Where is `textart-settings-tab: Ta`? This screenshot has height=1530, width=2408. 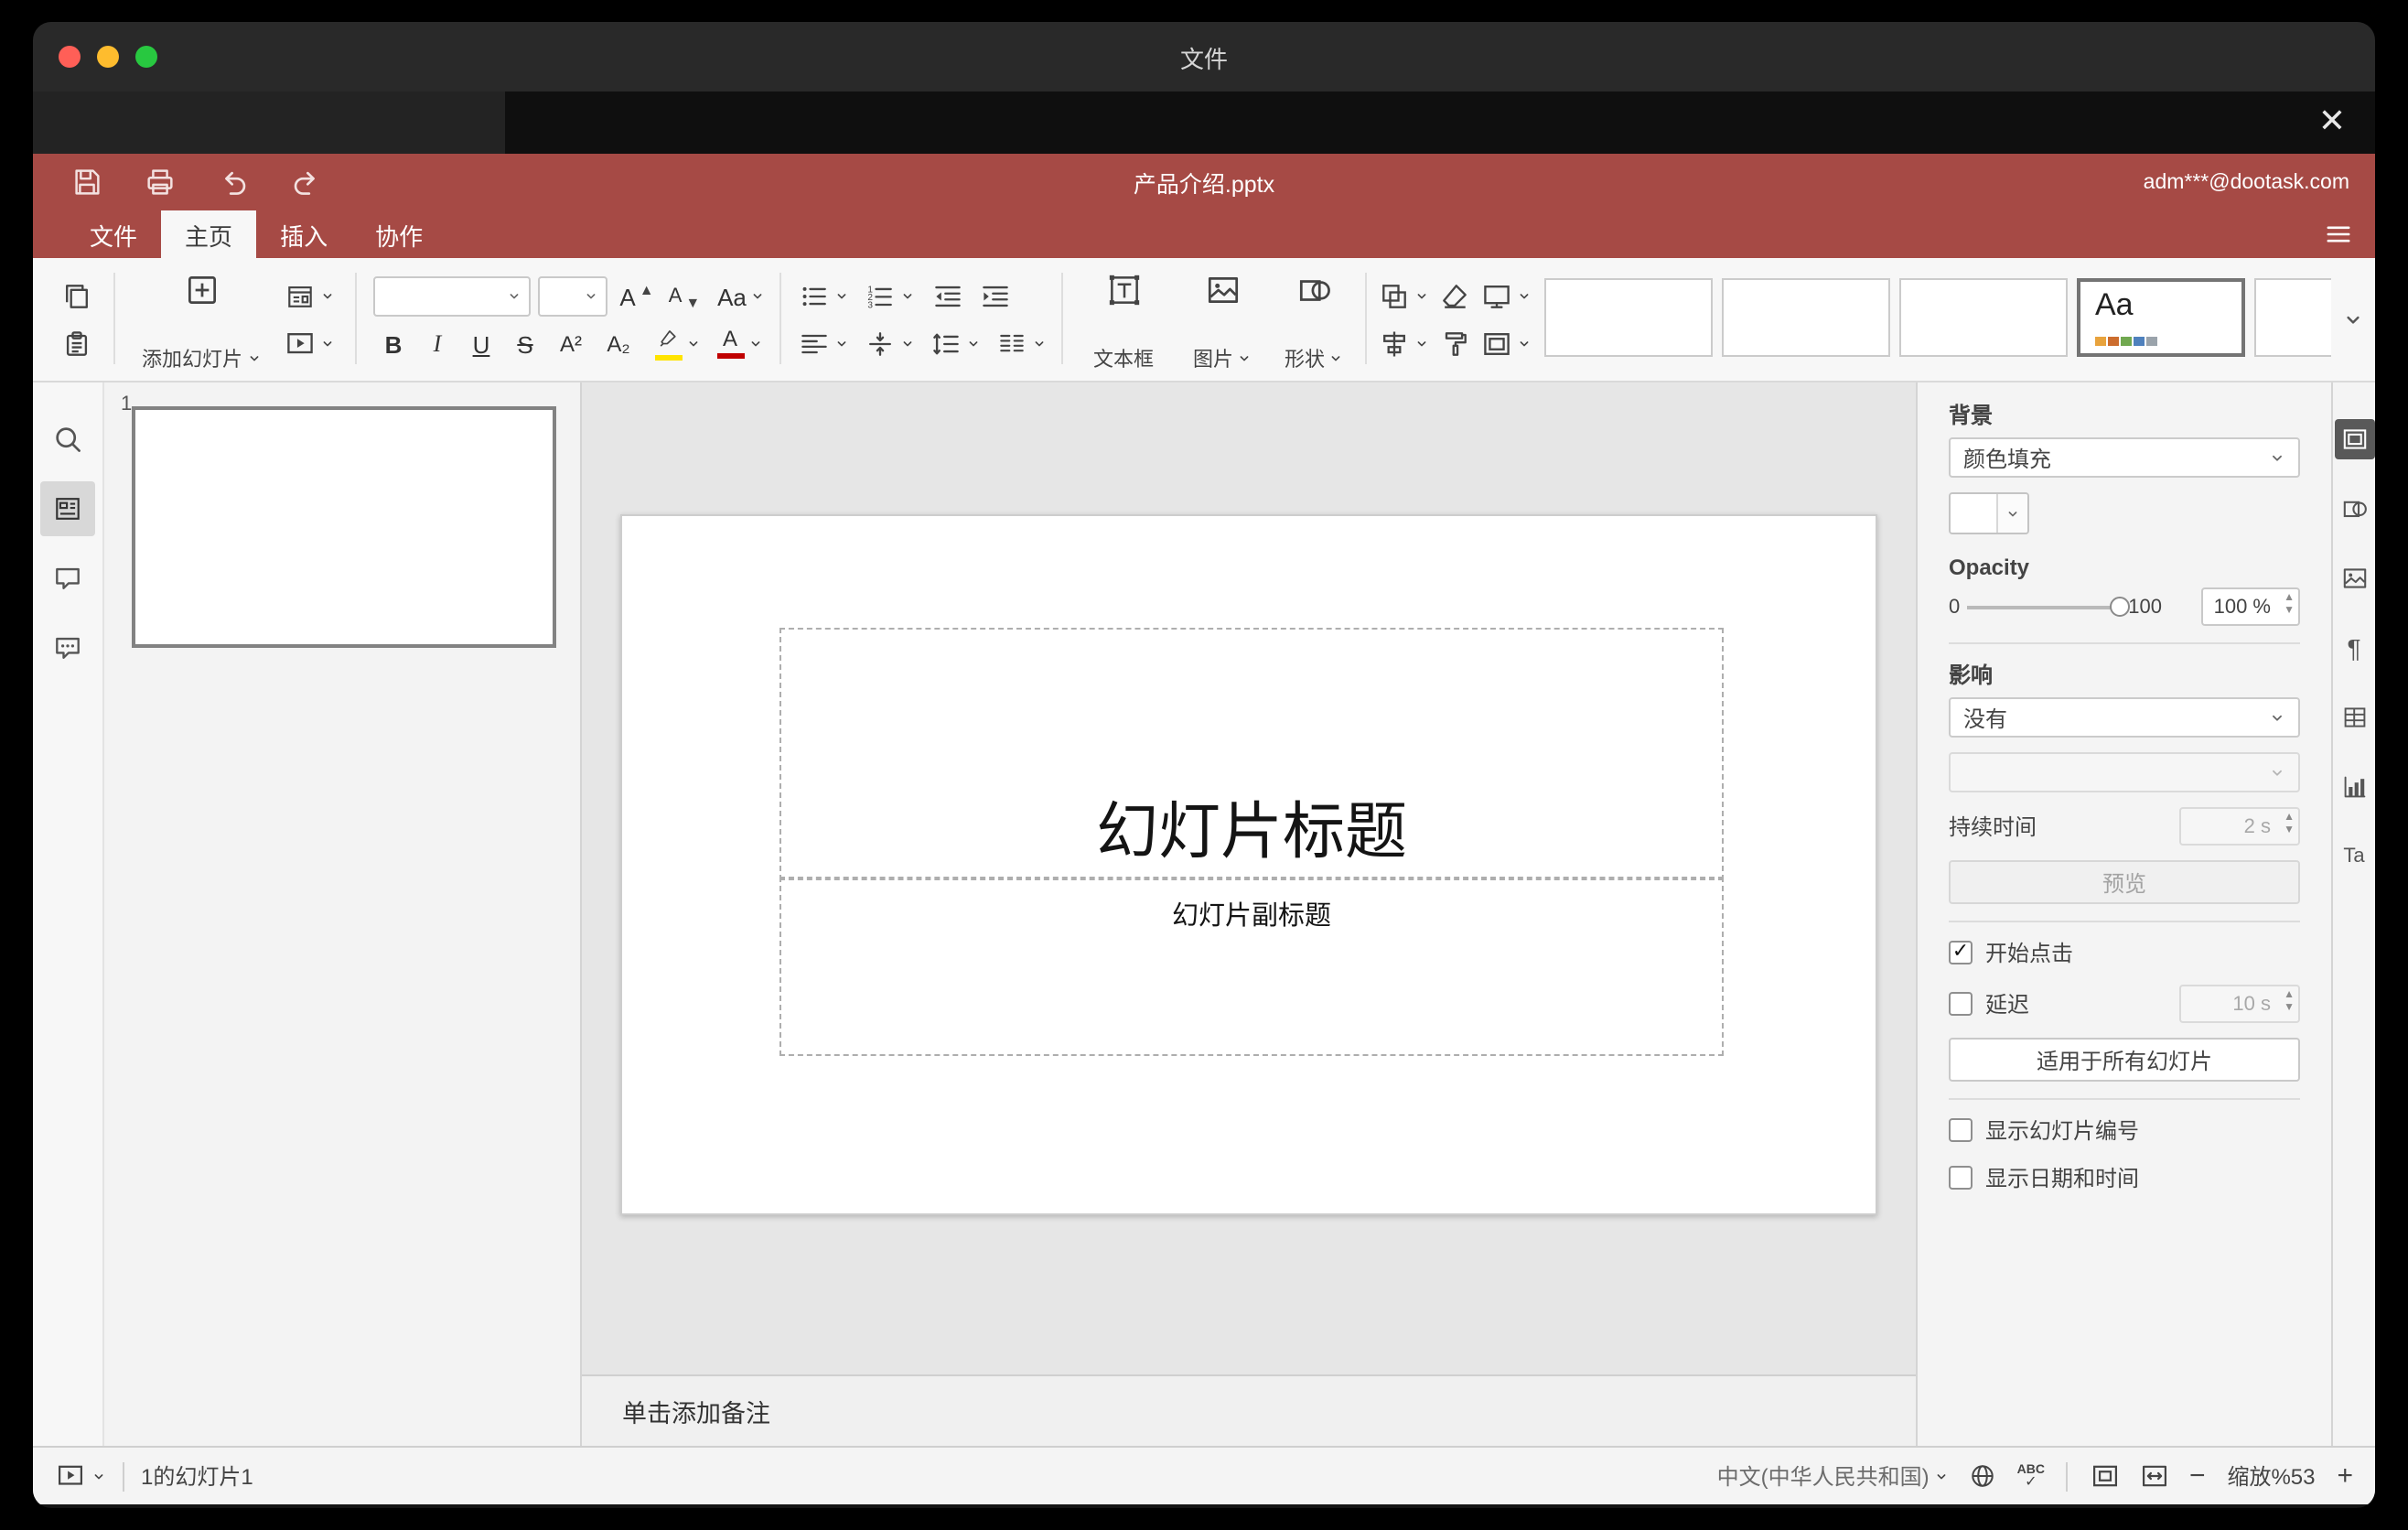
textart-settings-tab: Ta is located at coordinates (2354, 856).